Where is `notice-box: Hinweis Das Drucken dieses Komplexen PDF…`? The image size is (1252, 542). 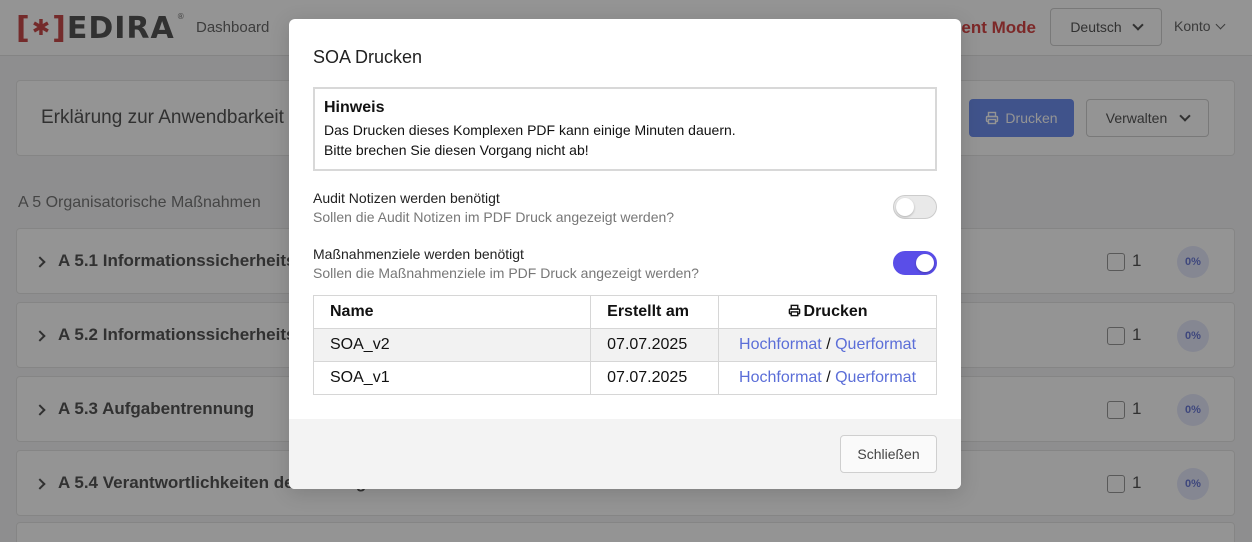
notice-box: Hinweis Das Drucken dieses Komplexen PDF… is located at coordinates (625, 129).